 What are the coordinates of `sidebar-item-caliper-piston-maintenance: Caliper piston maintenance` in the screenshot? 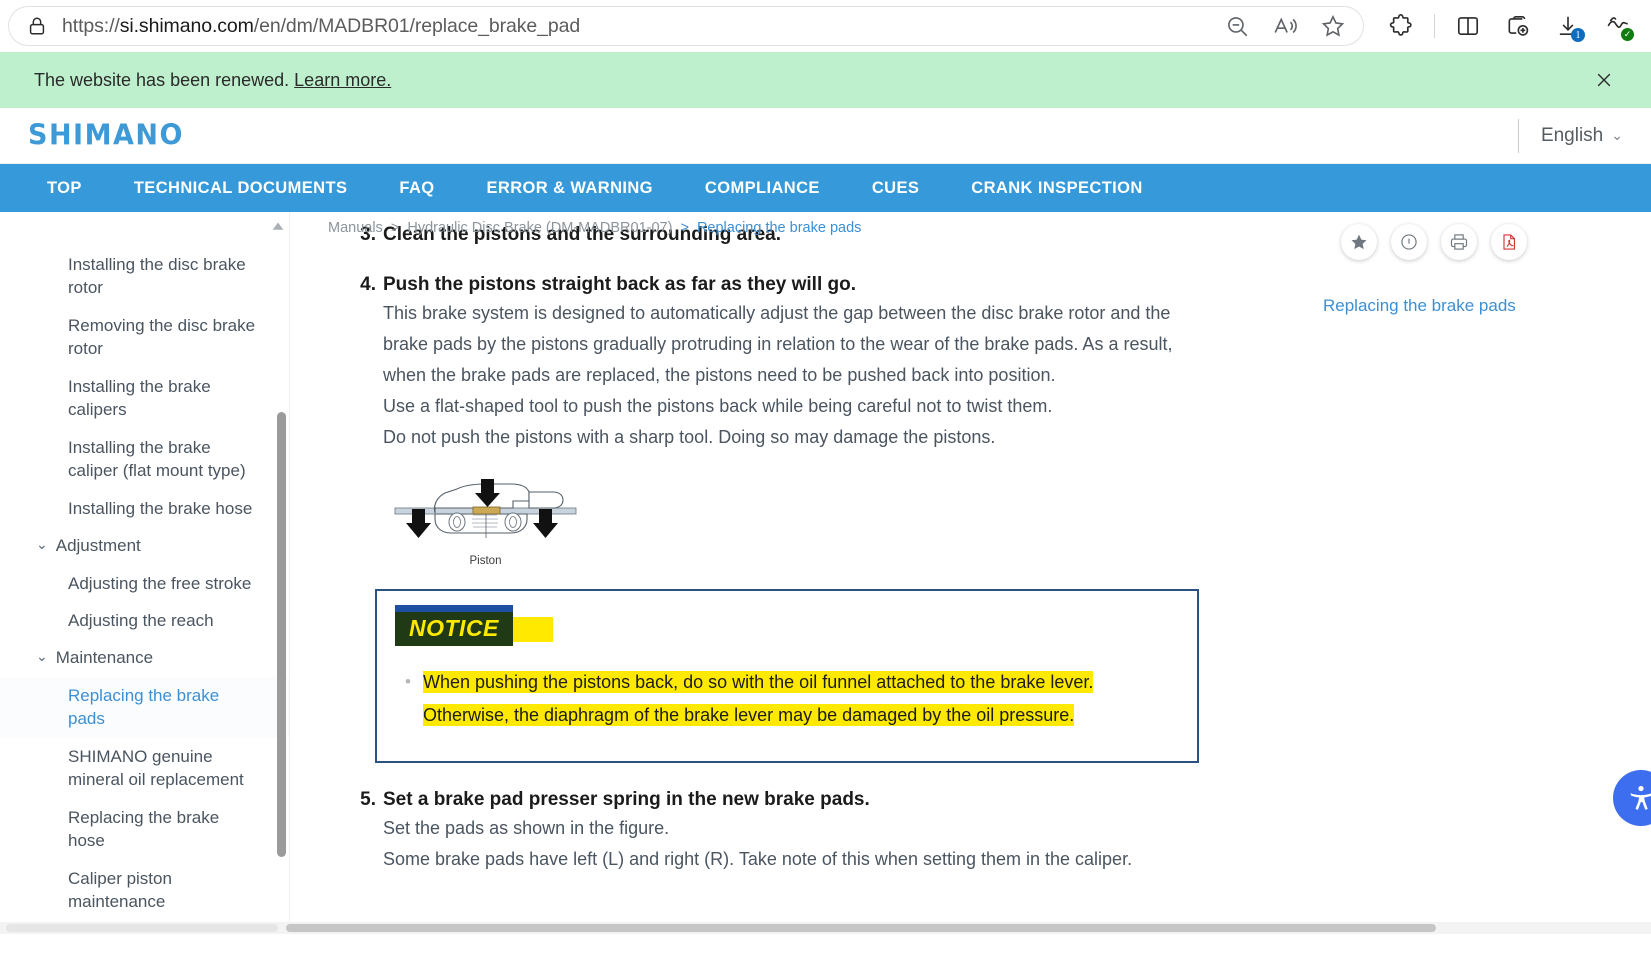 It's located at (144, 890).